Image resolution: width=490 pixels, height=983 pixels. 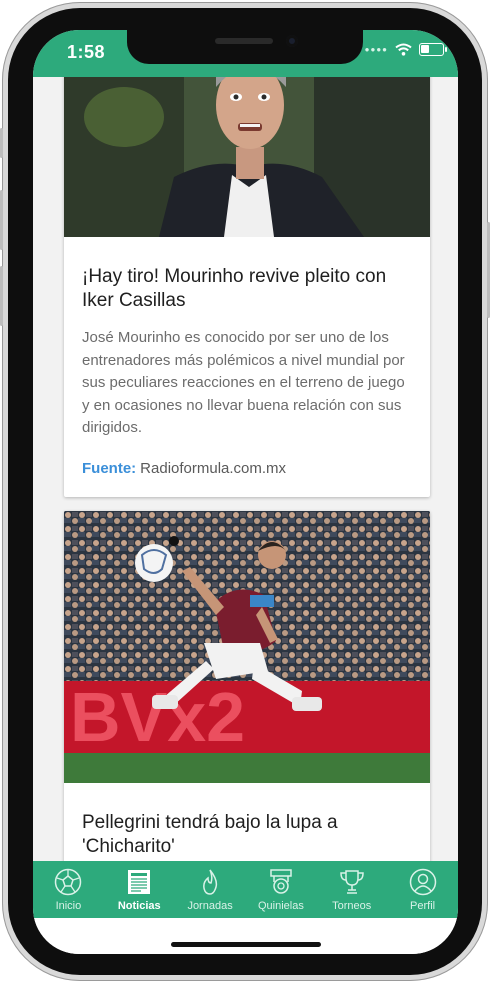 I want to click on tab-label: Quinielas, so click(x=280, y=906).